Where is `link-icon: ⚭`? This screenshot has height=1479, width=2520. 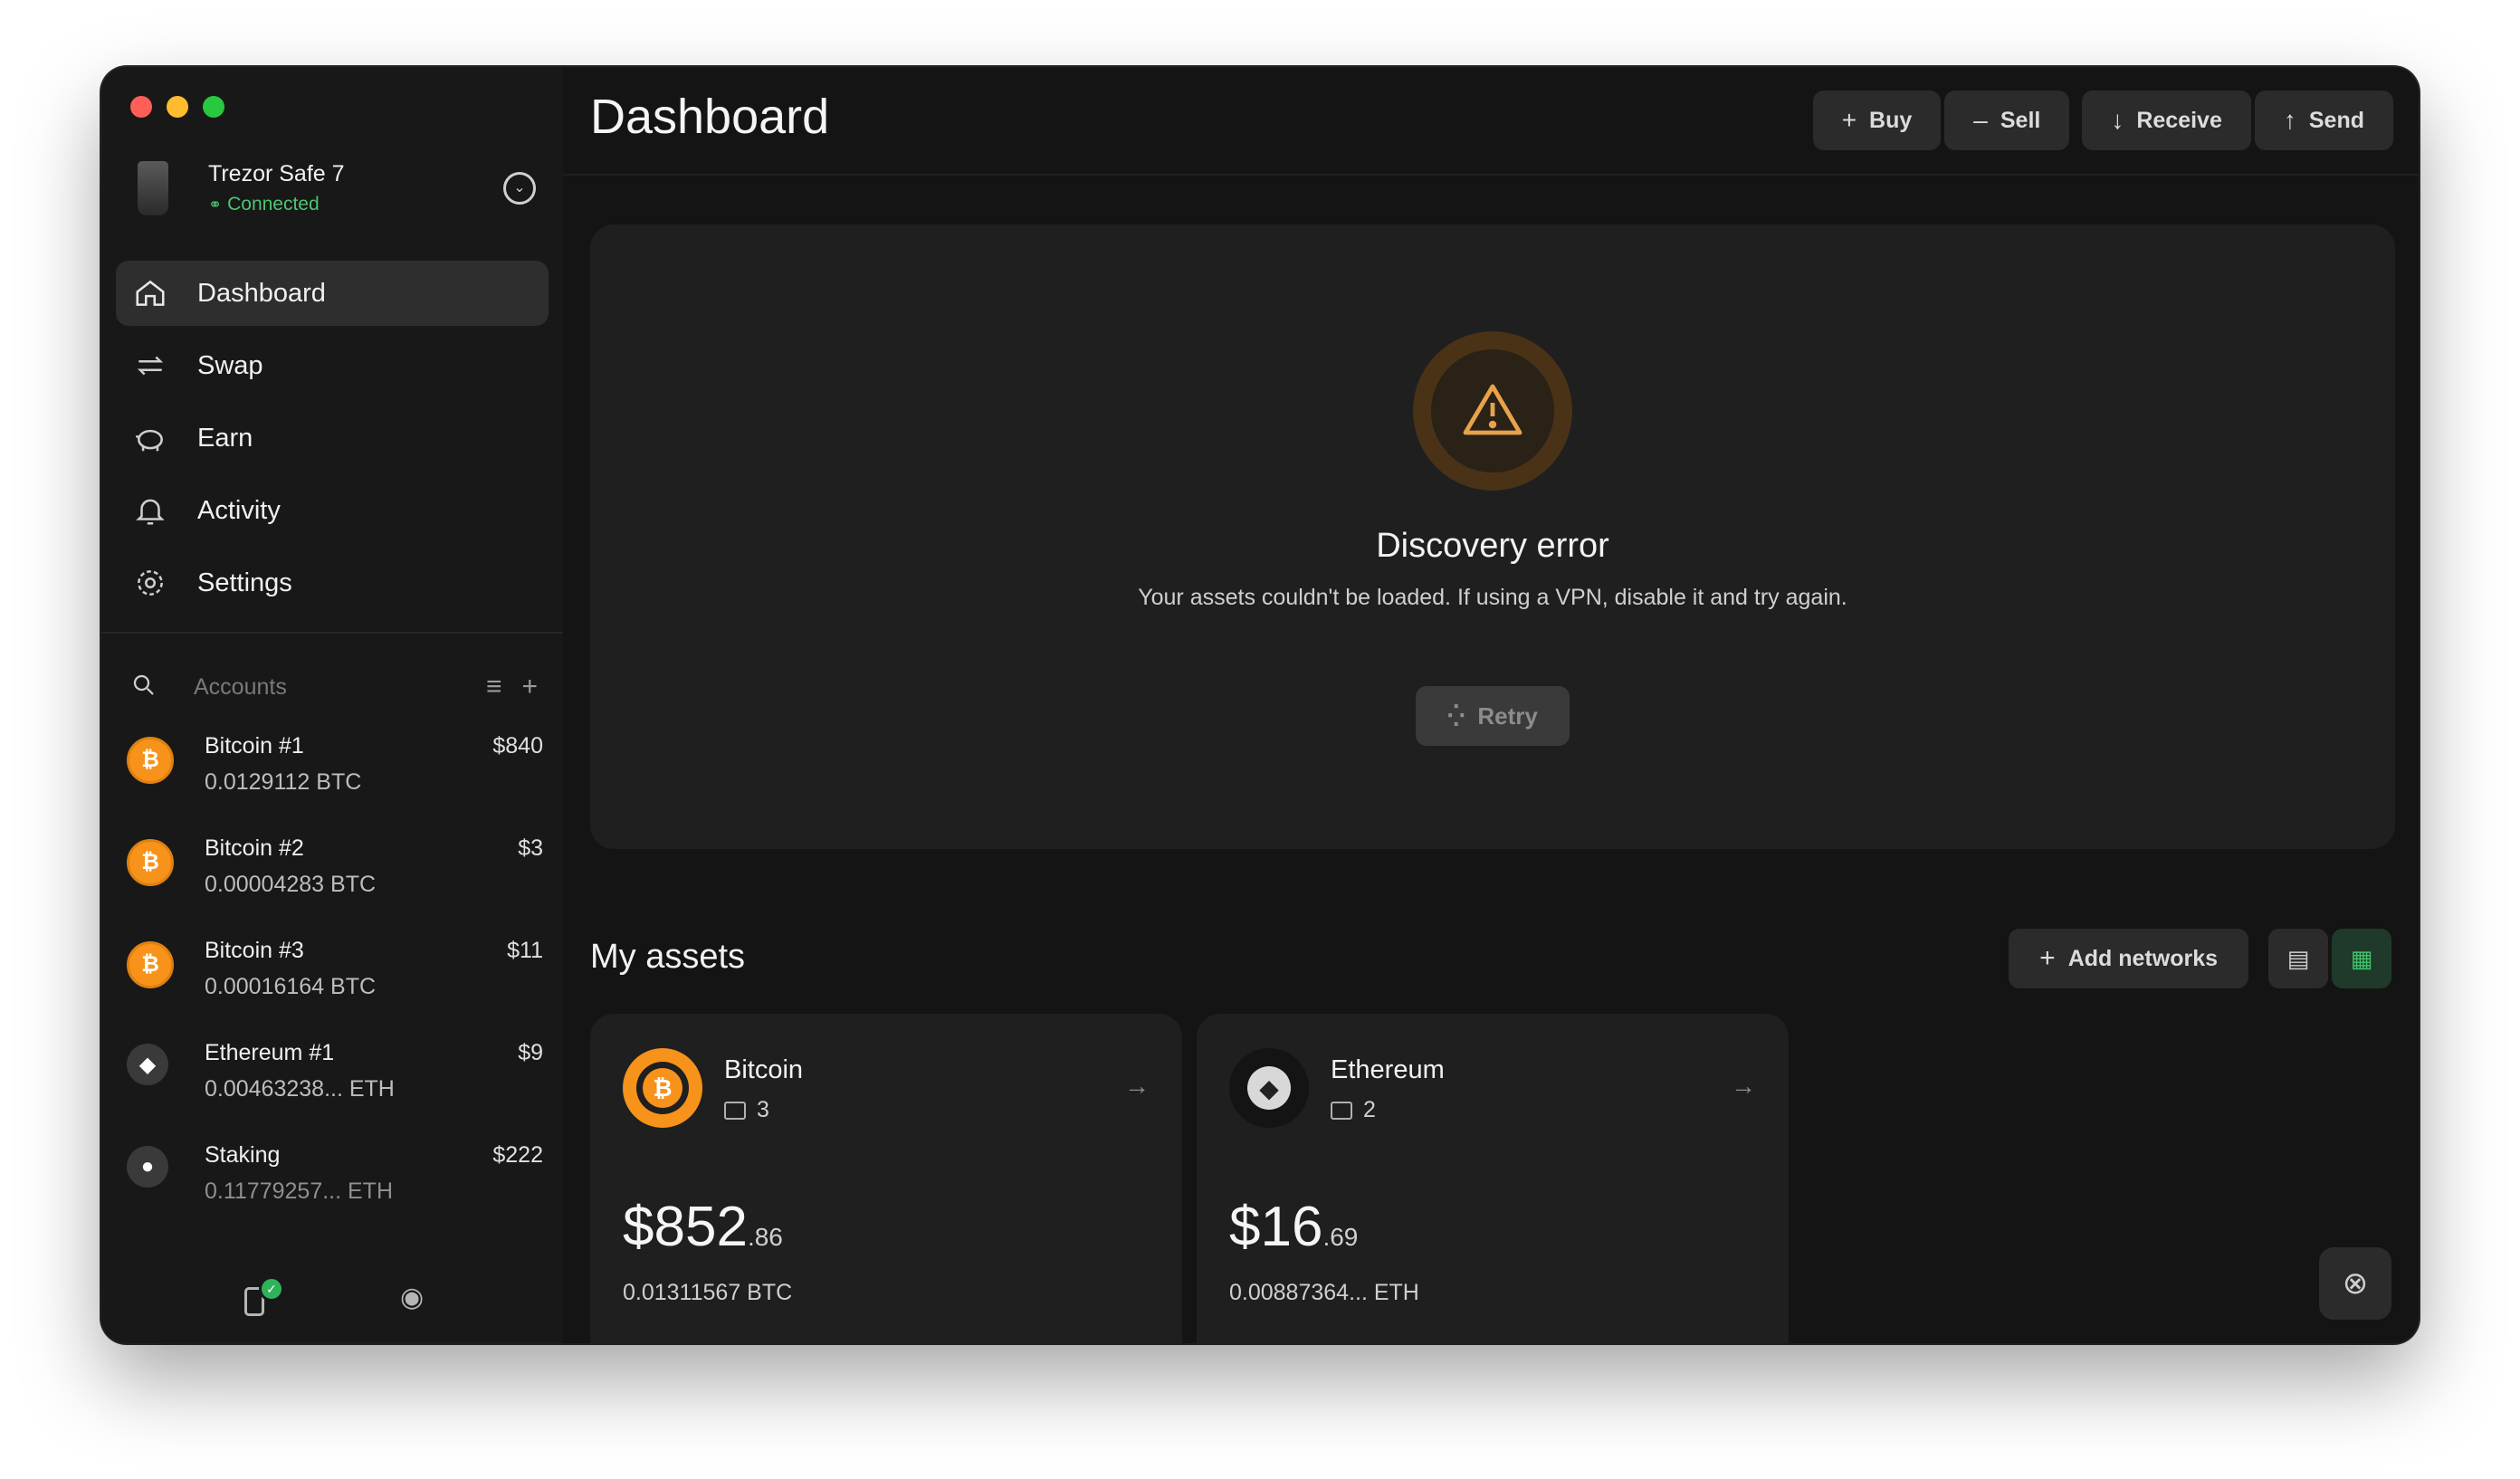 link-icon: ⚭ is located at coordinates (216, 205).